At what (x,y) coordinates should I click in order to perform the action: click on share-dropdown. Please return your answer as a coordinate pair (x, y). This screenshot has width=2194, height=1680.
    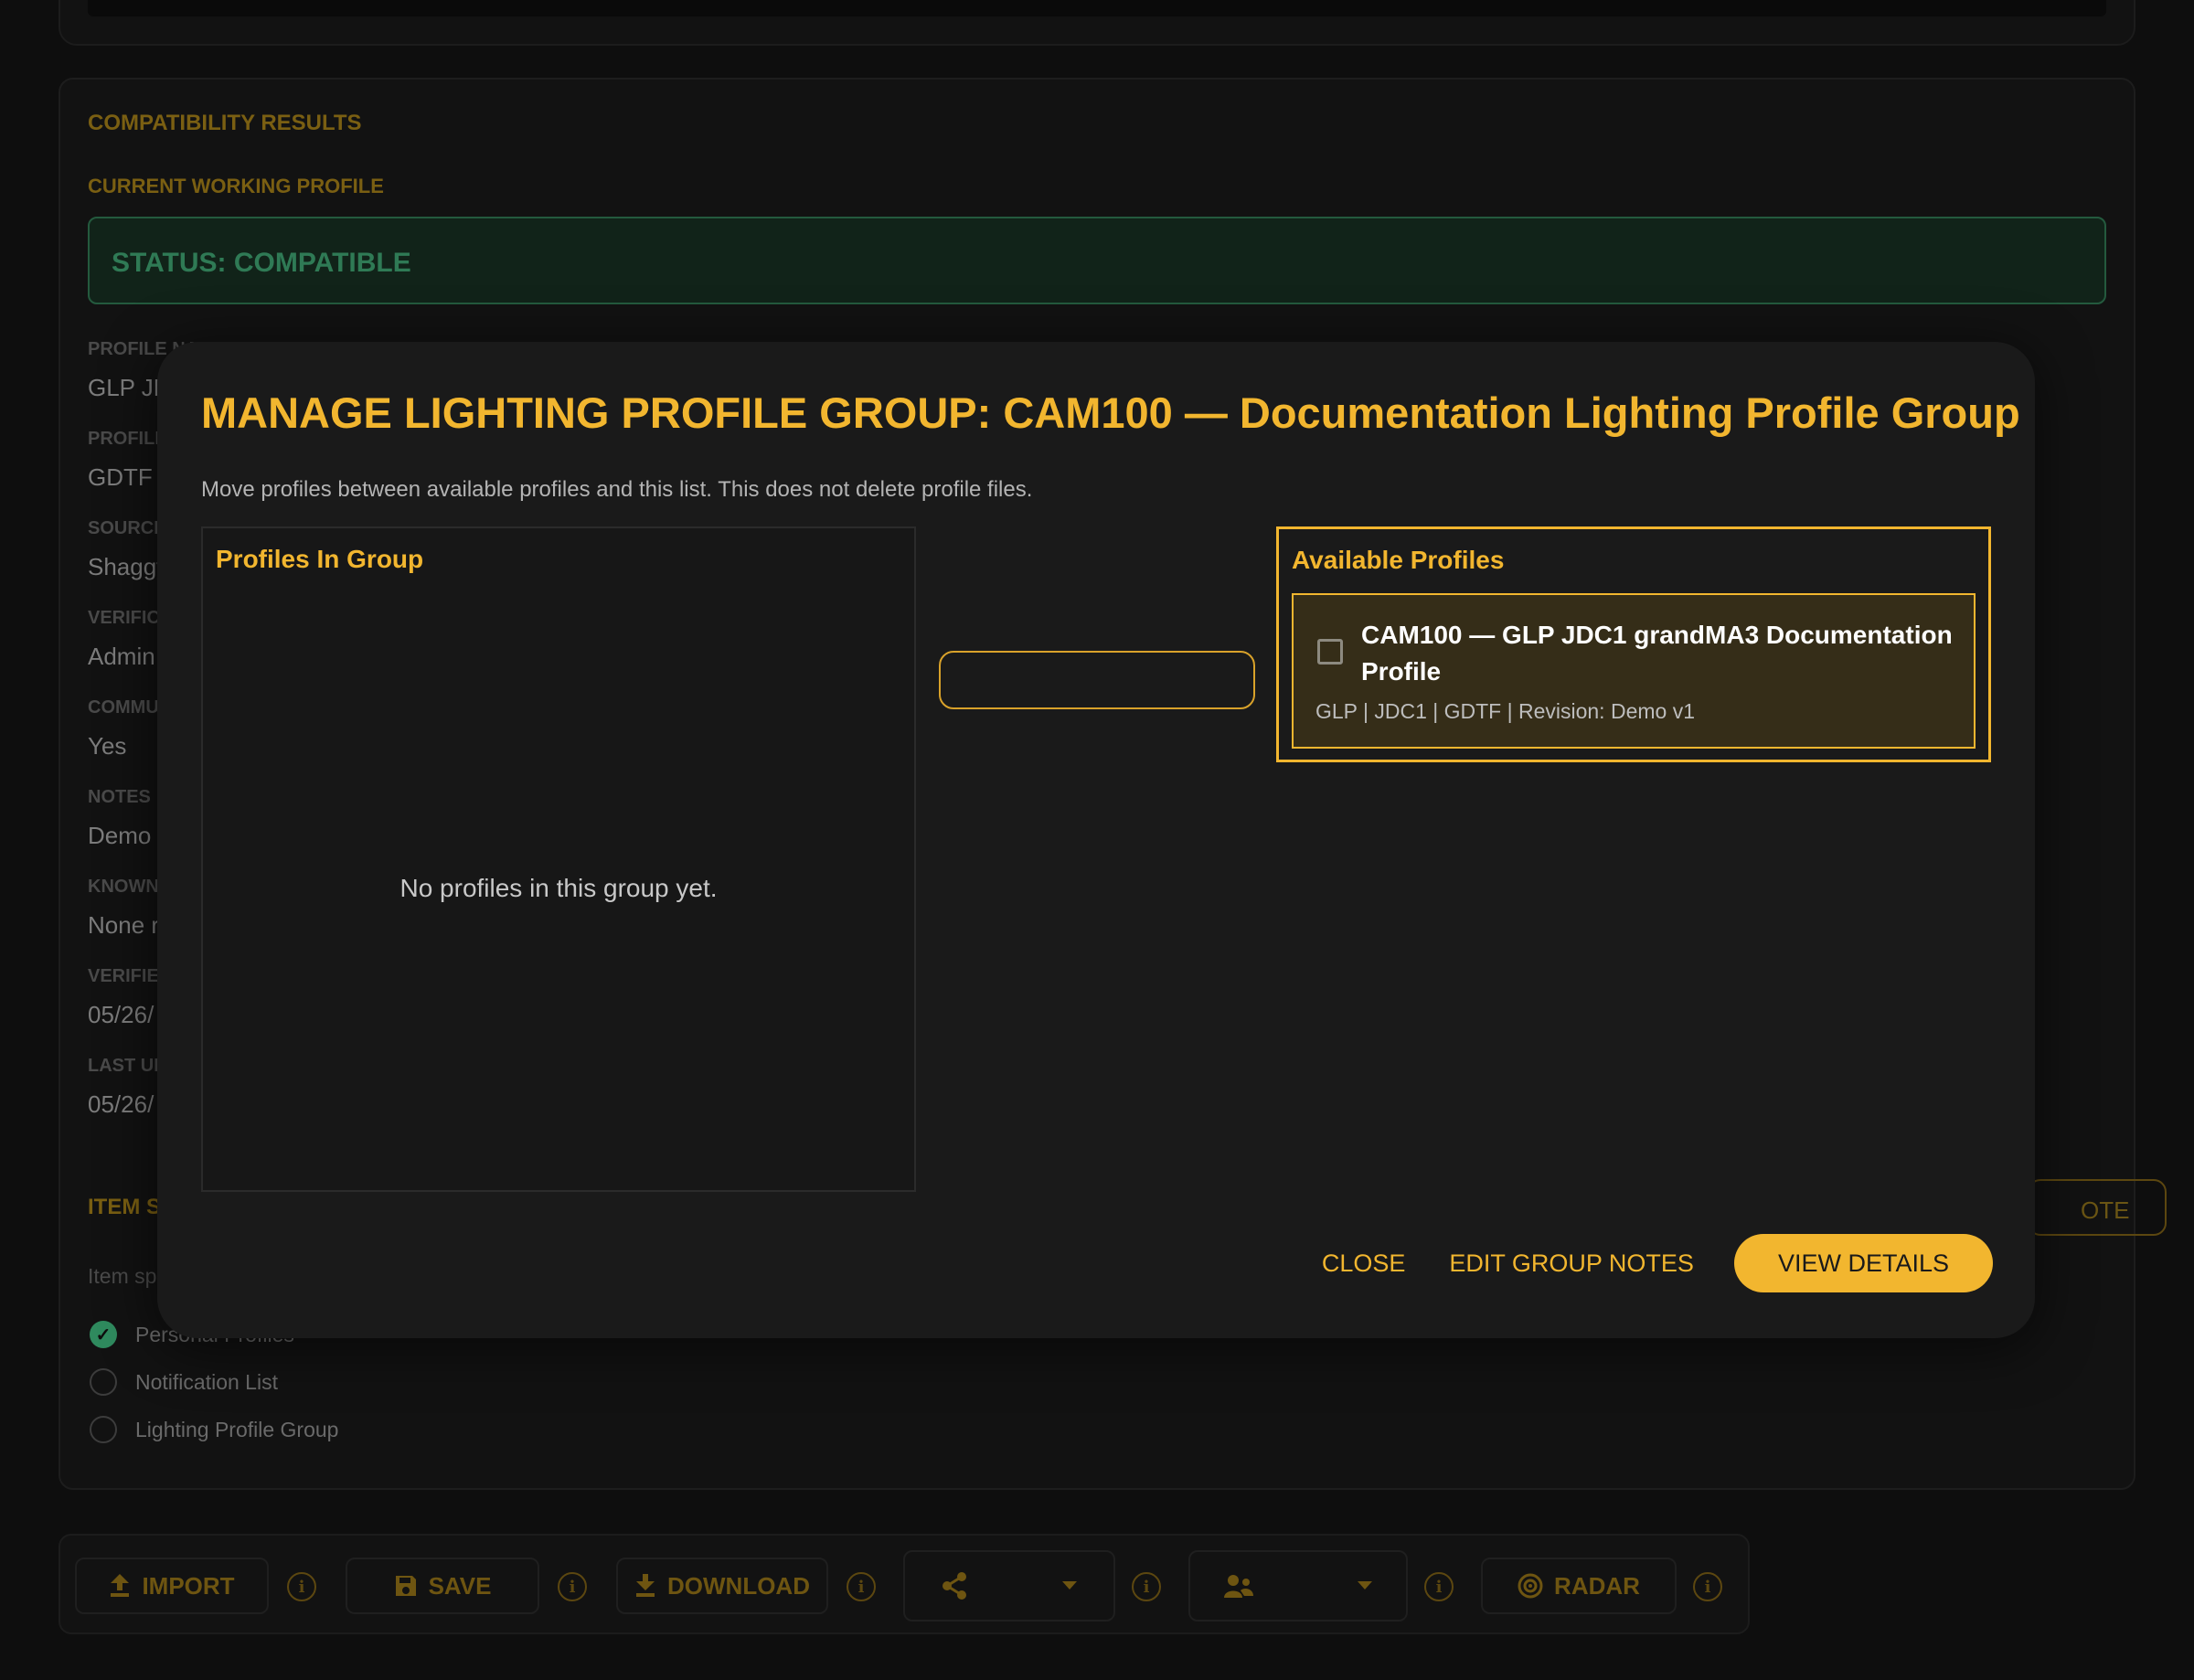
    Looking at the image, I should click on (1009, 1586).